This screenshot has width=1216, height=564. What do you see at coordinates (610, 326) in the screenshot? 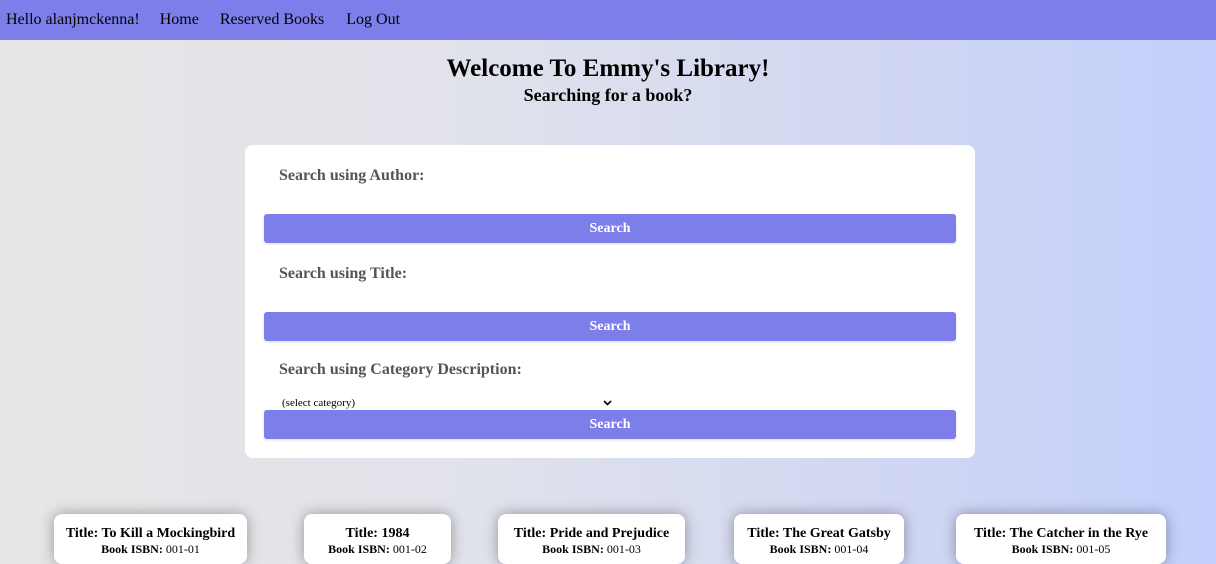
I see `title-search-button: Search` at bounding box center [610, 326].